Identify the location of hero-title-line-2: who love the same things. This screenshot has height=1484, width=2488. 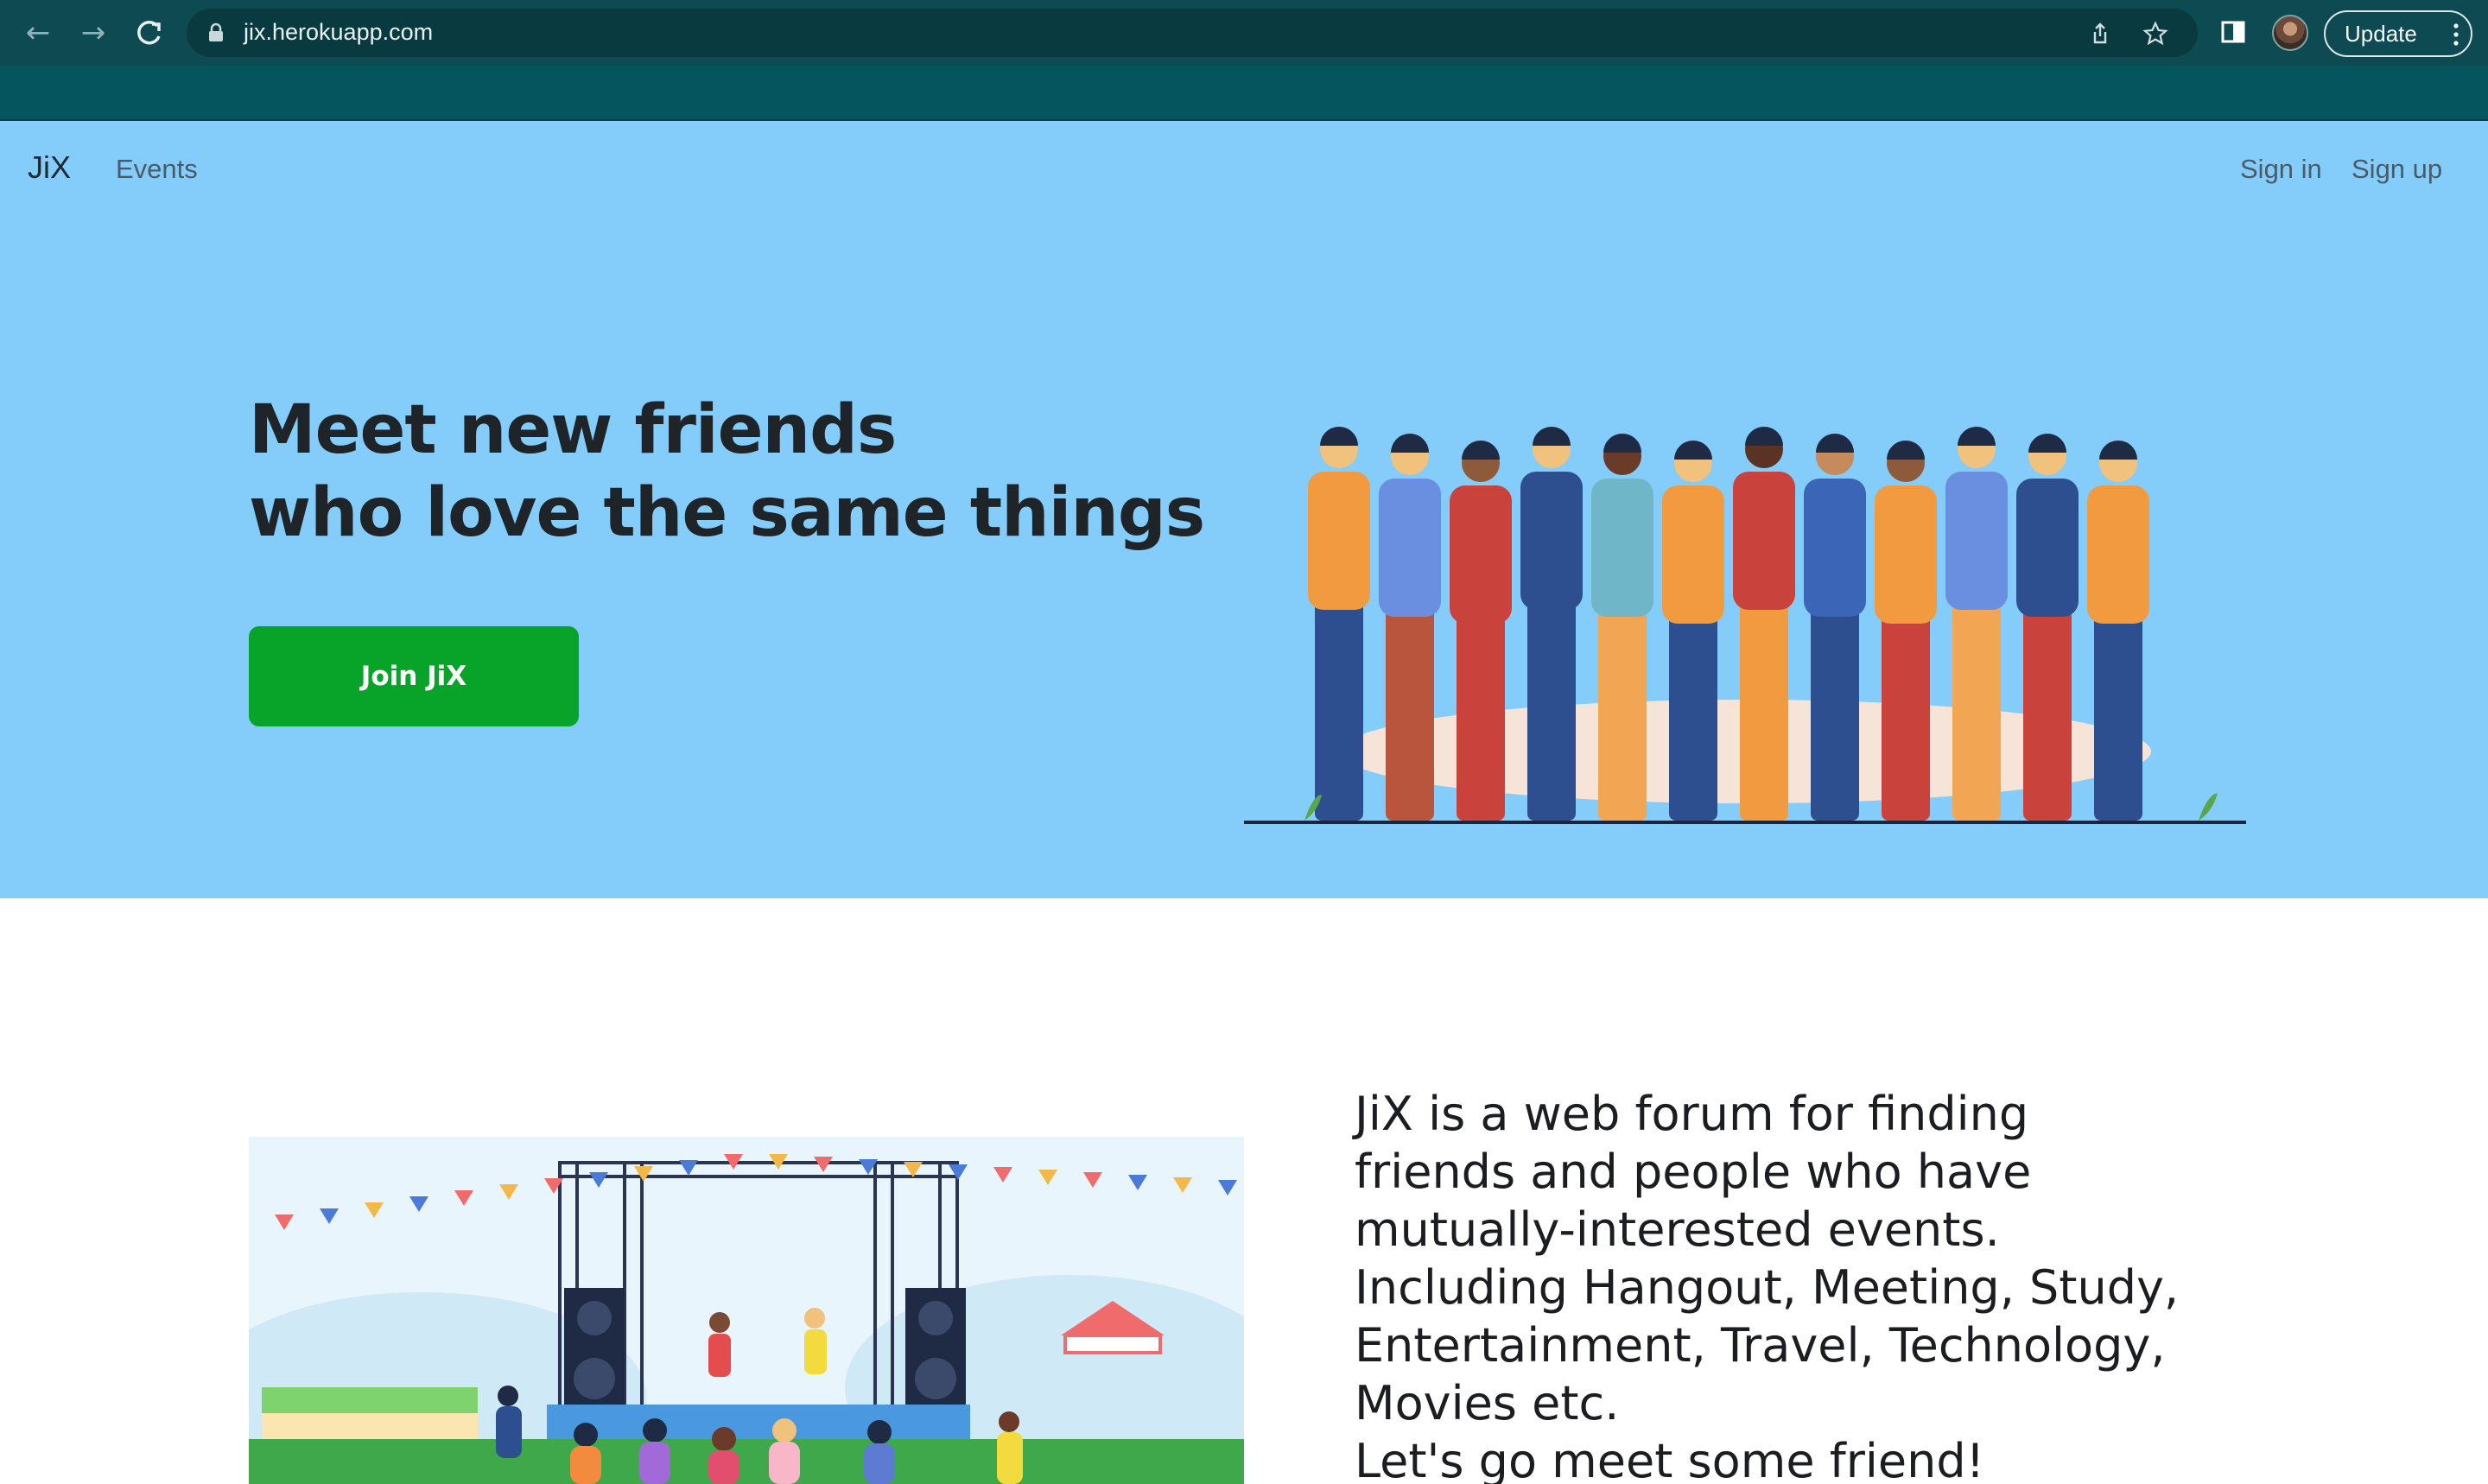
(727, 513).